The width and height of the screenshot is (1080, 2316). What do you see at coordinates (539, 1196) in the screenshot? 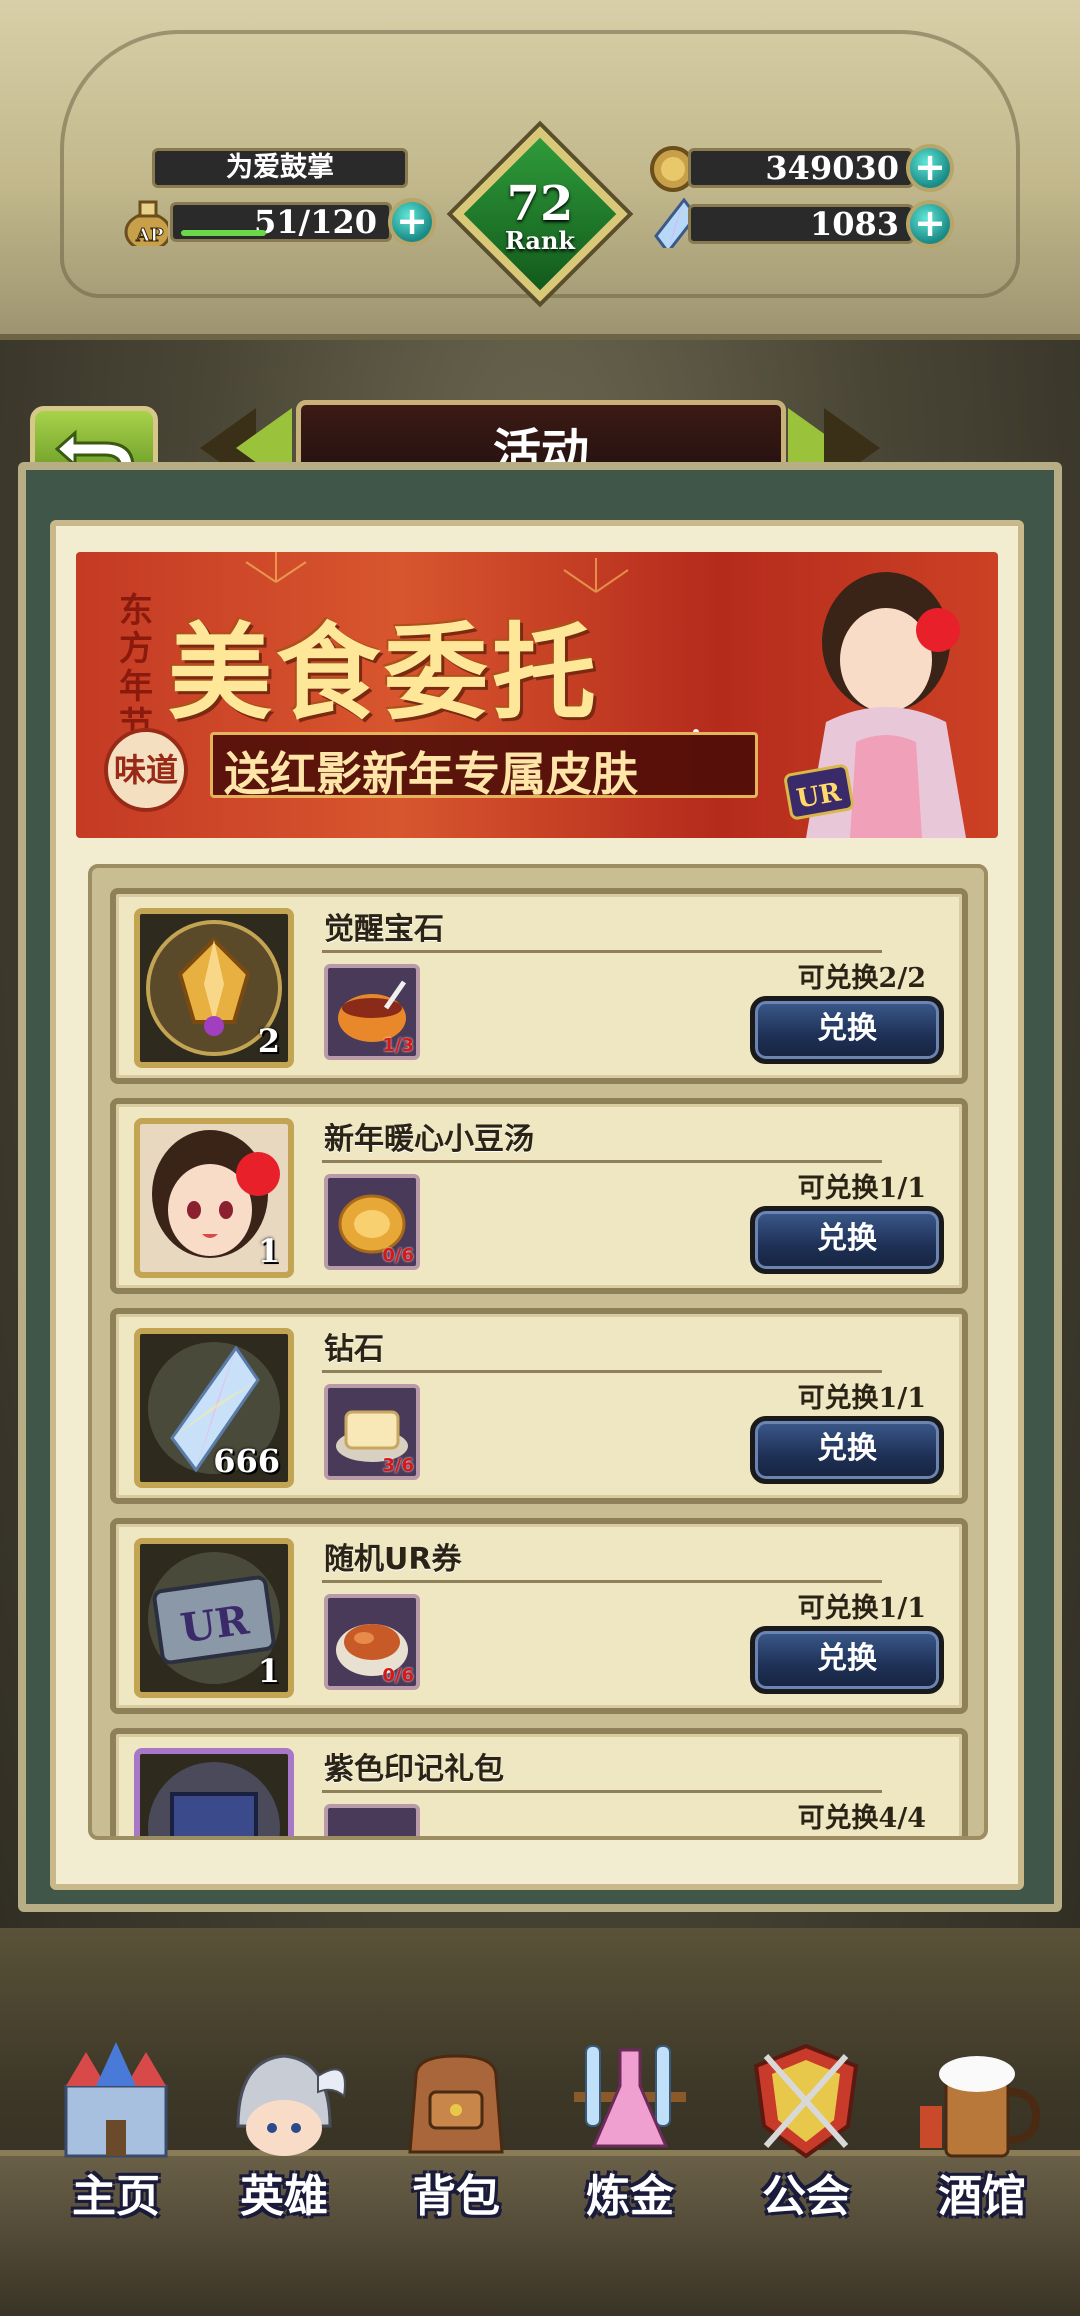
I see `reward-row: 1 新年暖心小豆汤 0/6 可兑换1/1 兑换` at bounding box center [539, 1196].